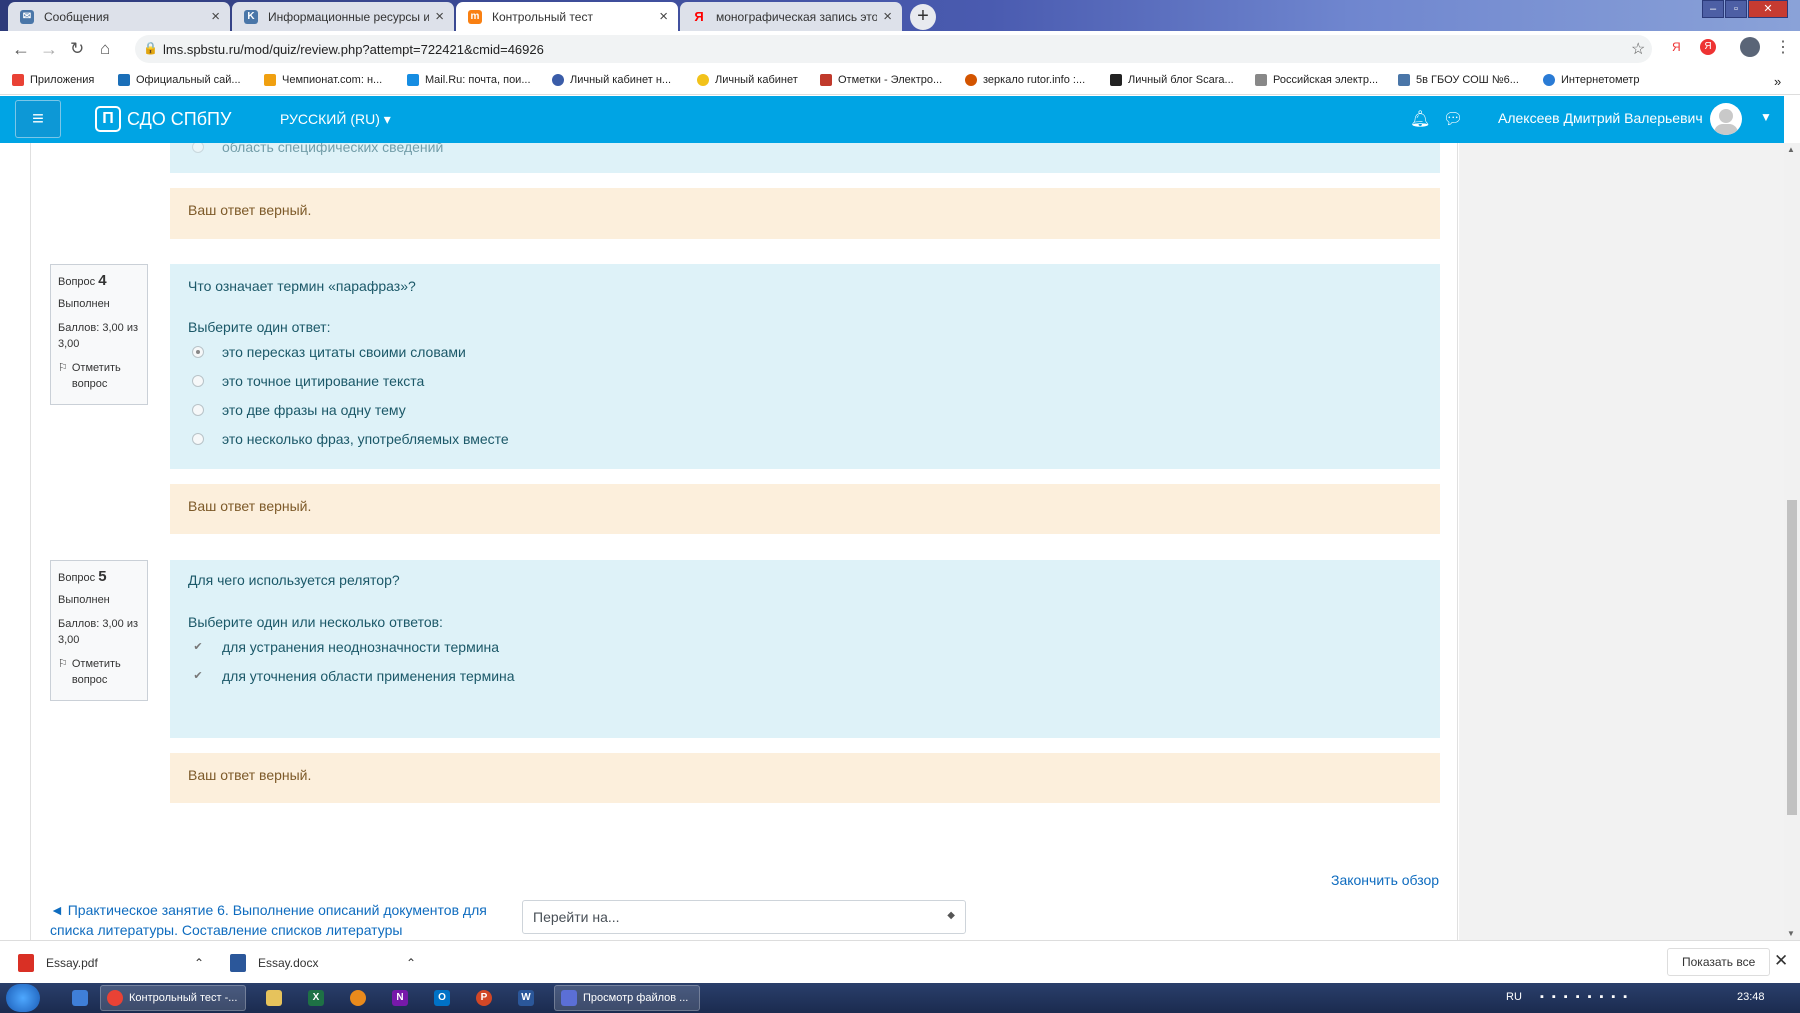  Describe the element at coordinates (319, 998) in the screenshot. I see `taskbar-icon: X` at that location.